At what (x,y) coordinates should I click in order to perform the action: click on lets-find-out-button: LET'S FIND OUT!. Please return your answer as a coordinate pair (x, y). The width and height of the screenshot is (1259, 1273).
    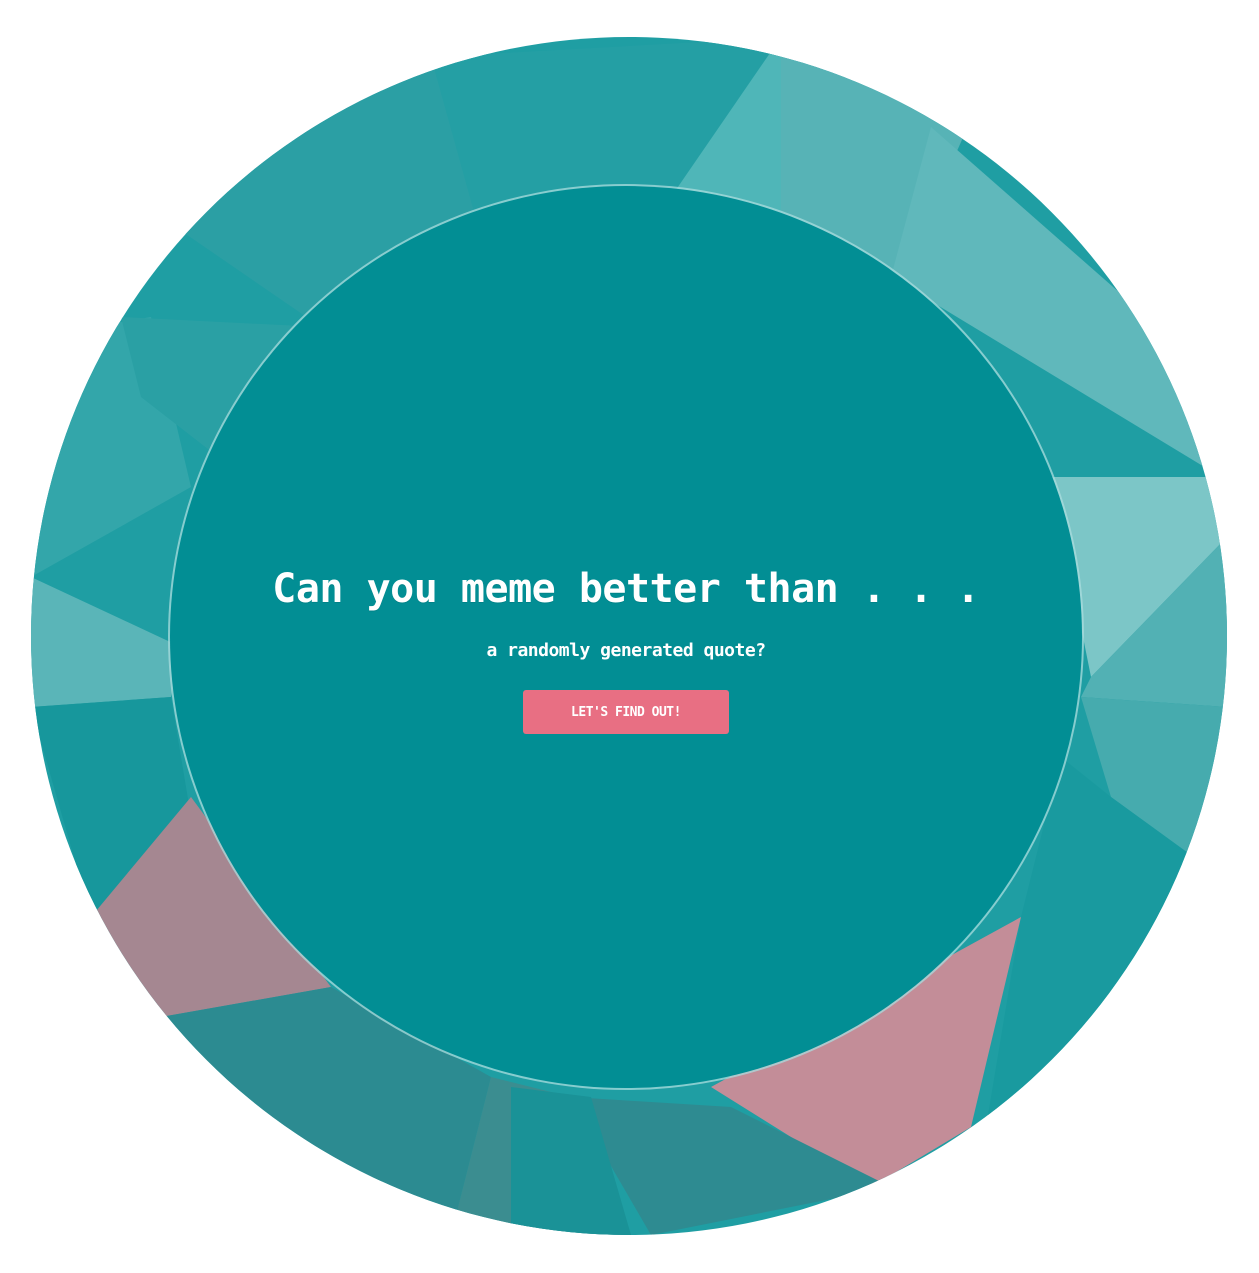
    Looking at the image, I should click on (626, 712).